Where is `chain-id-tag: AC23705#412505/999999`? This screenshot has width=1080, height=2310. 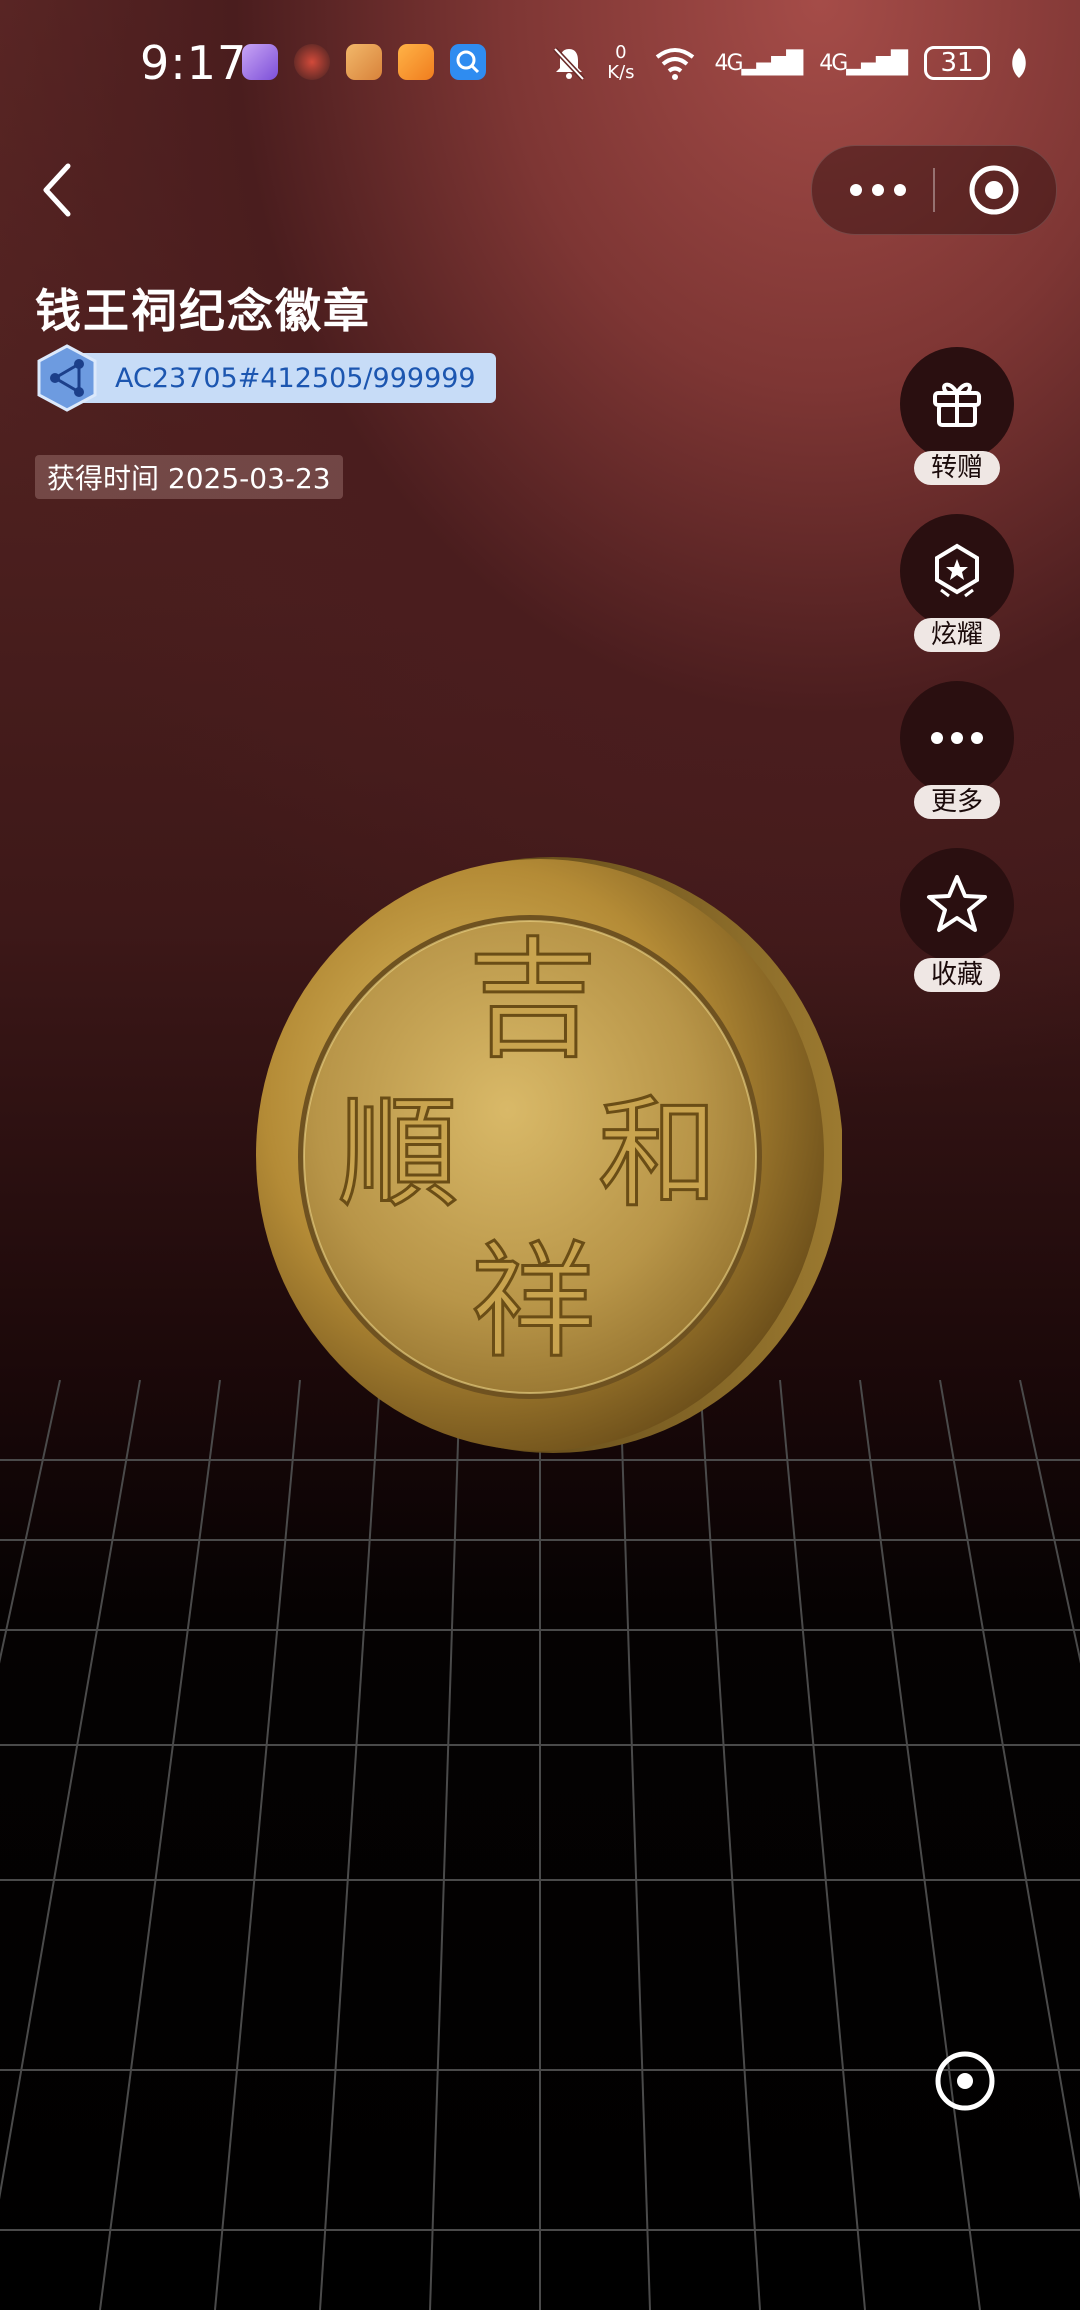
chain-id-tag: AC23705#412505/999999 is located at coordinates (265, 378).